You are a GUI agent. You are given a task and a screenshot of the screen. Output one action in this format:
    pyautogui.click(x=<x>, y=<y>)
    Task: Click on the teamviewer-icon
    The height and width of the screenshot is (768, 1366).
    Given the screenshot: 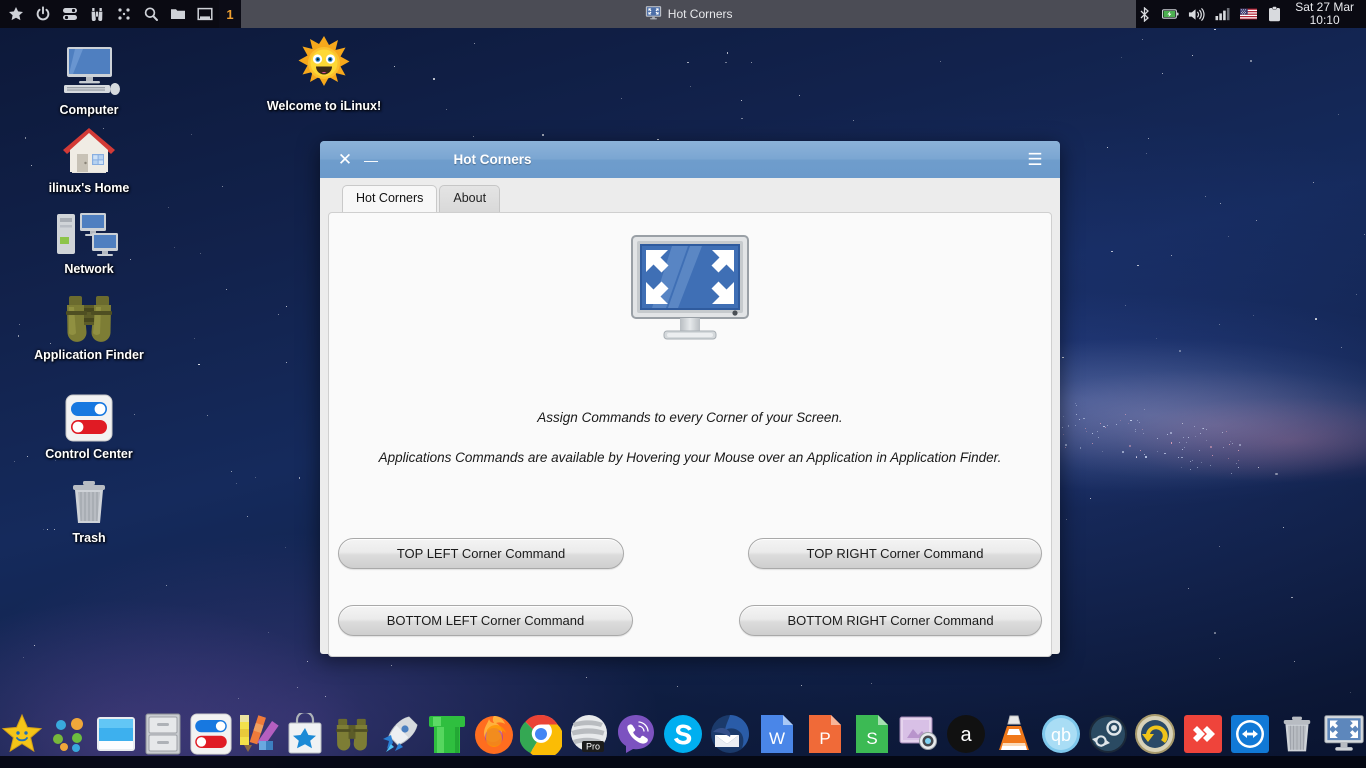 What is the action you would take?
    pyautogui.click(x=1249, y=734)
    